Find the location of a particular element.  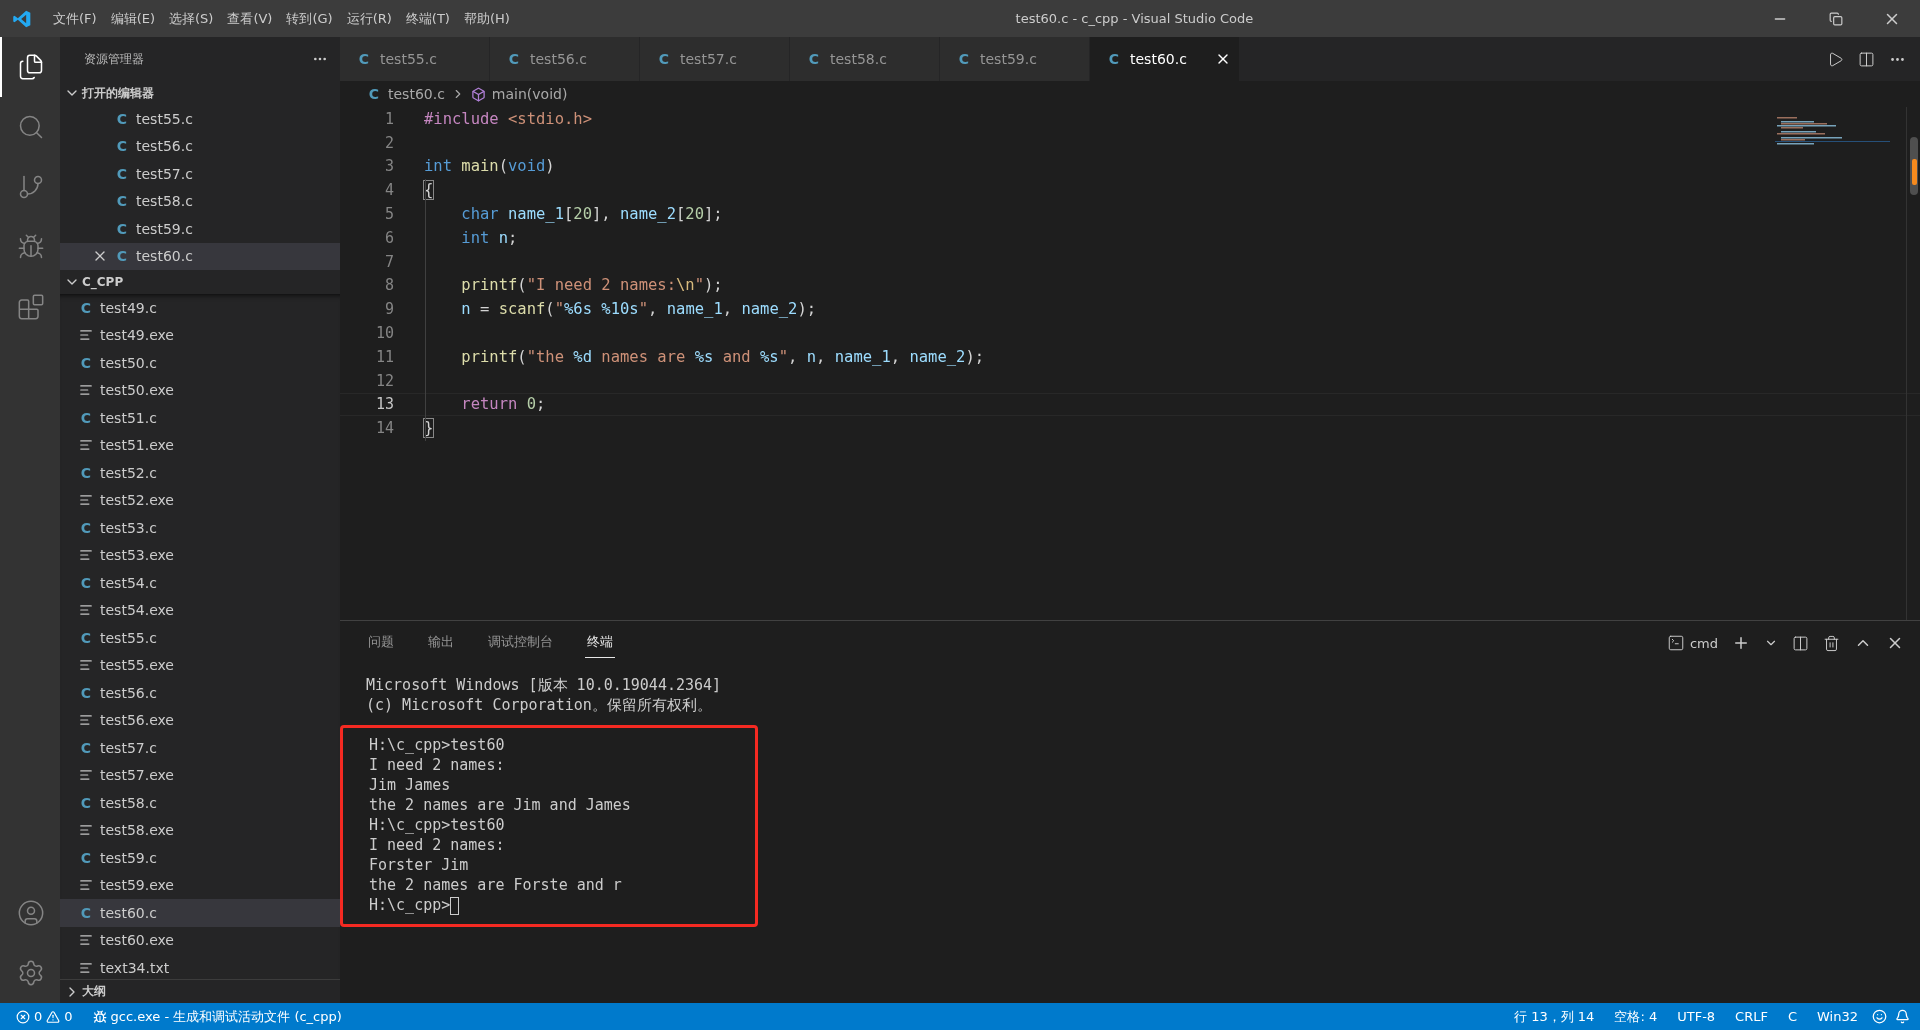

file-item: test49.exe is located at coordinates (200, 335).